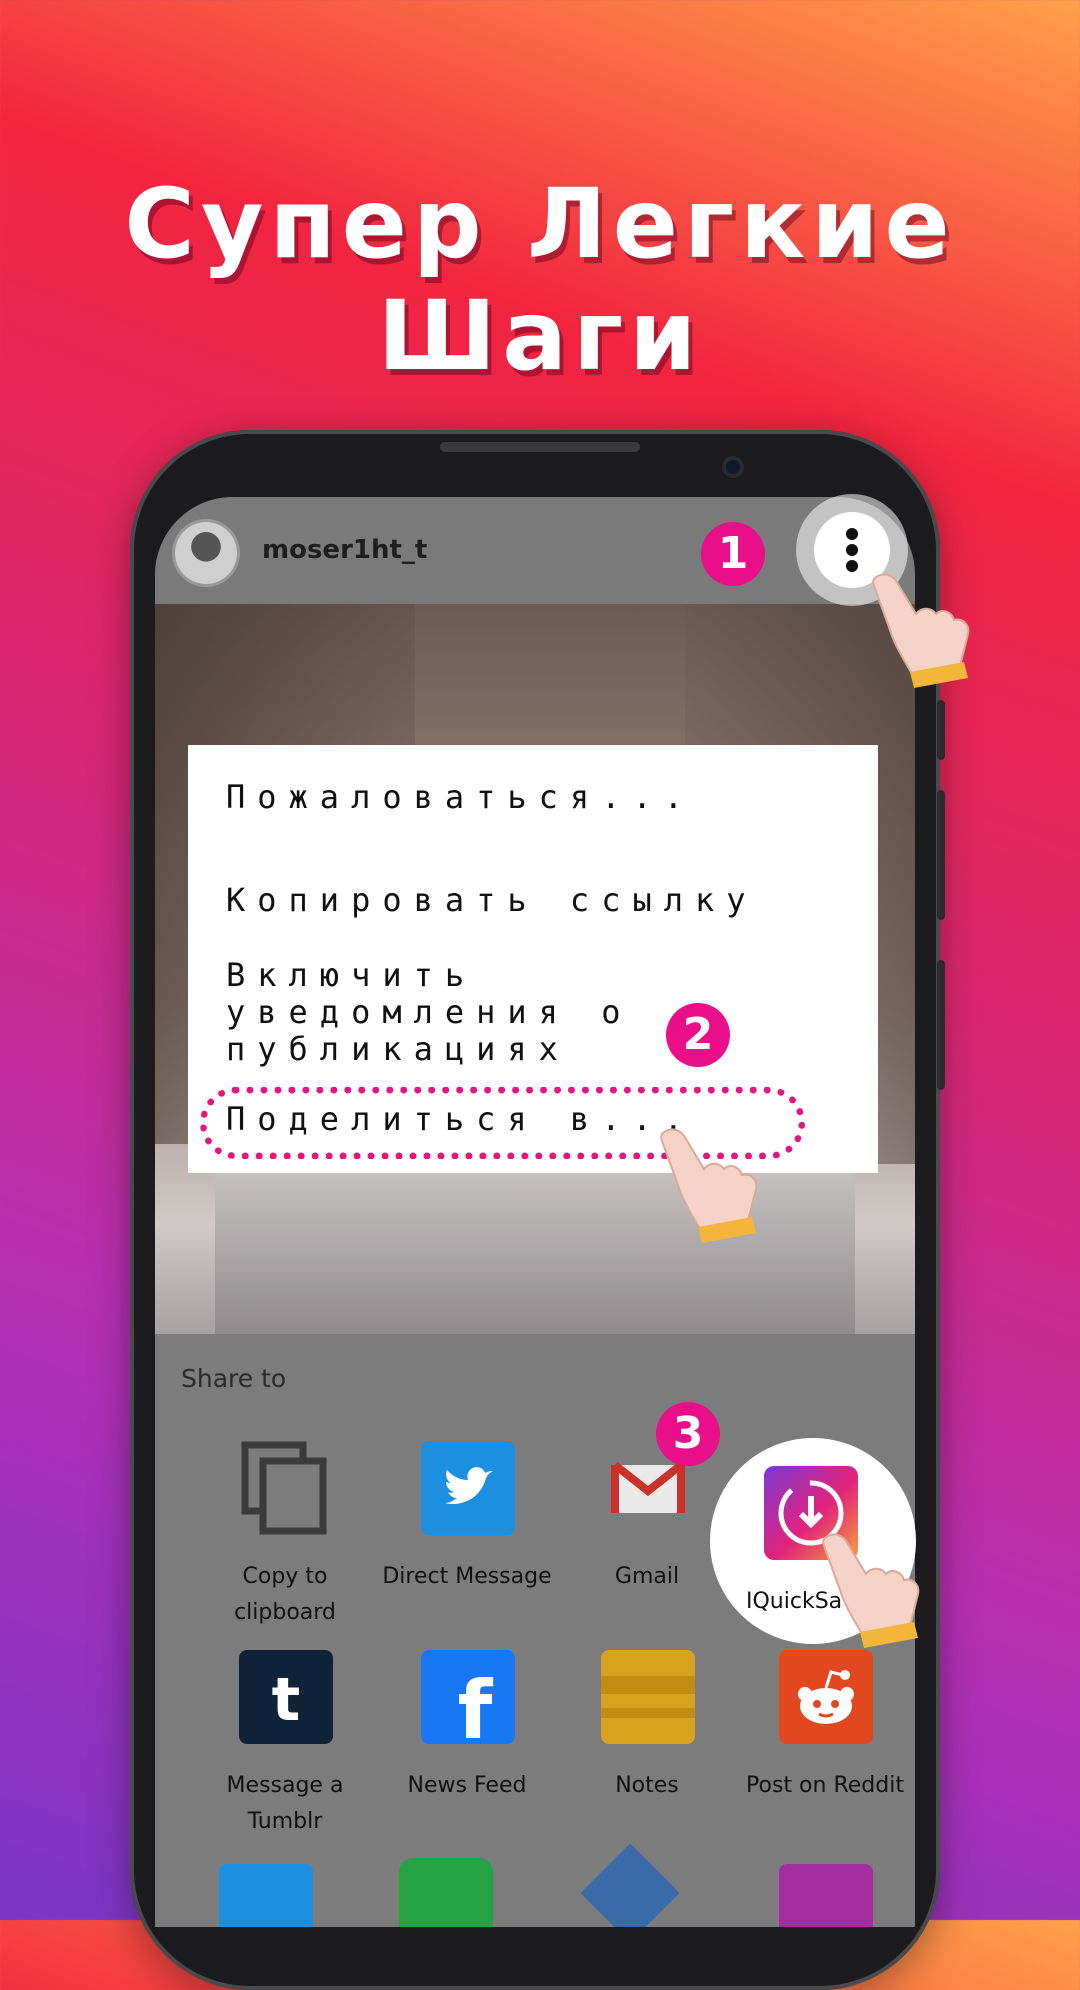 The height and width of the screenshot is (1990, 1080). What do you see at coordinates (398, 1049) in the screenshot?
I see `menu-item-notifications-line3: публикациях` at bounding box center [398, 1049].